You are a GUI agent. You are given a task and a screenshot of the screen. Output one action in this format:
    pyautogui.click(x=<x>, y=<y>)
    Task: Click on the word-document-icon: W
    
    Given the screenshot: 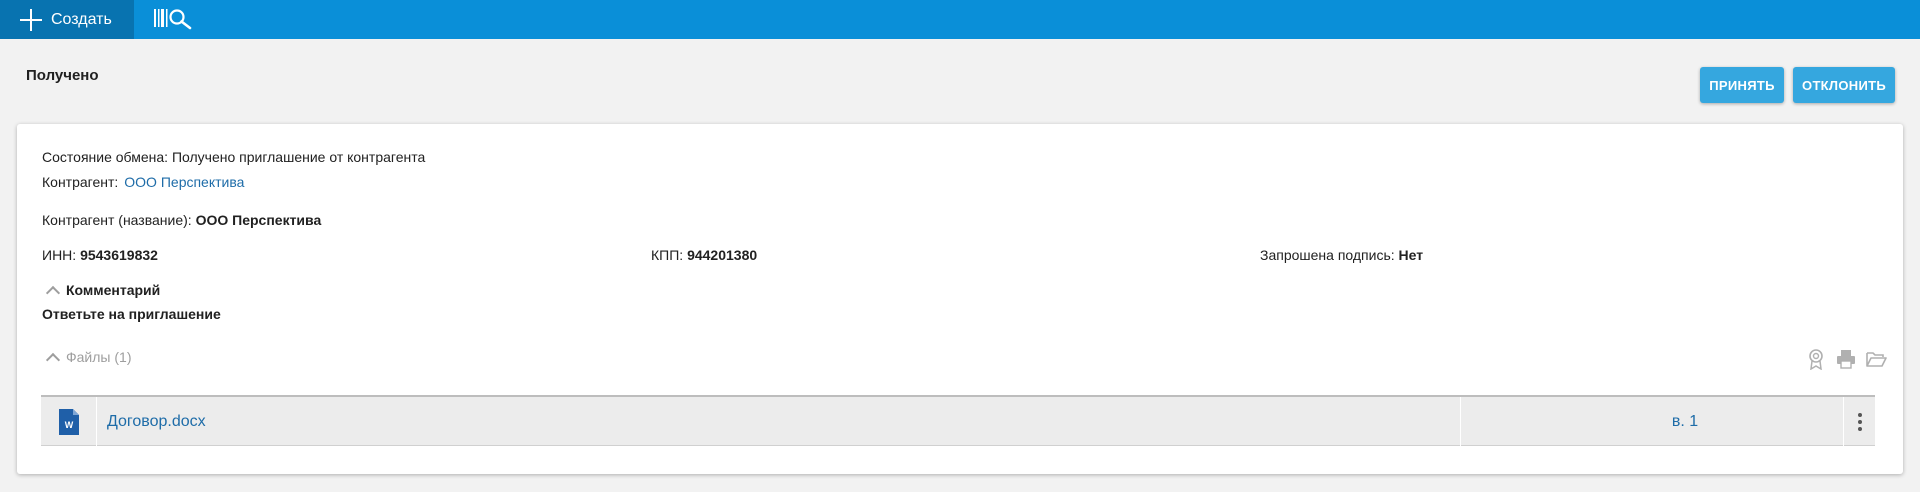 What is the action you would take?
    pyautogui.click(x=68, y=421)
    